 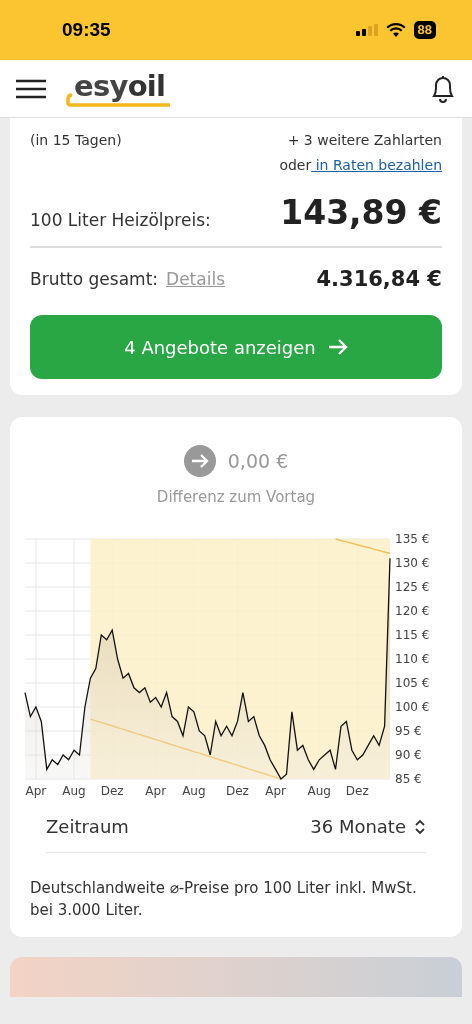 What do you see at coordinates (408, 755) in the screenshot?
I see `axis-label: 90 €` at bounding box center [408, 755].